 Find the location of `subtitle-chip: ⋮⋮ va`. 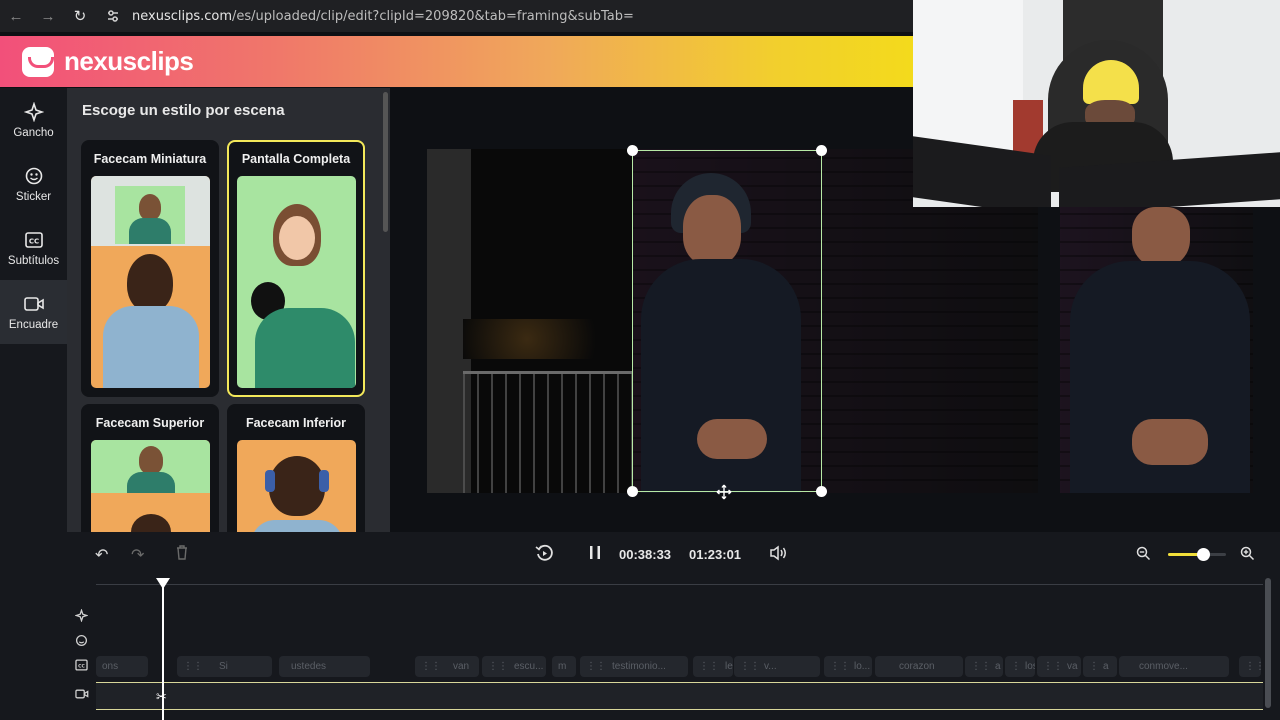

subtitle-chip: ⋮⋮ va is located at coordinates (1059, 666).